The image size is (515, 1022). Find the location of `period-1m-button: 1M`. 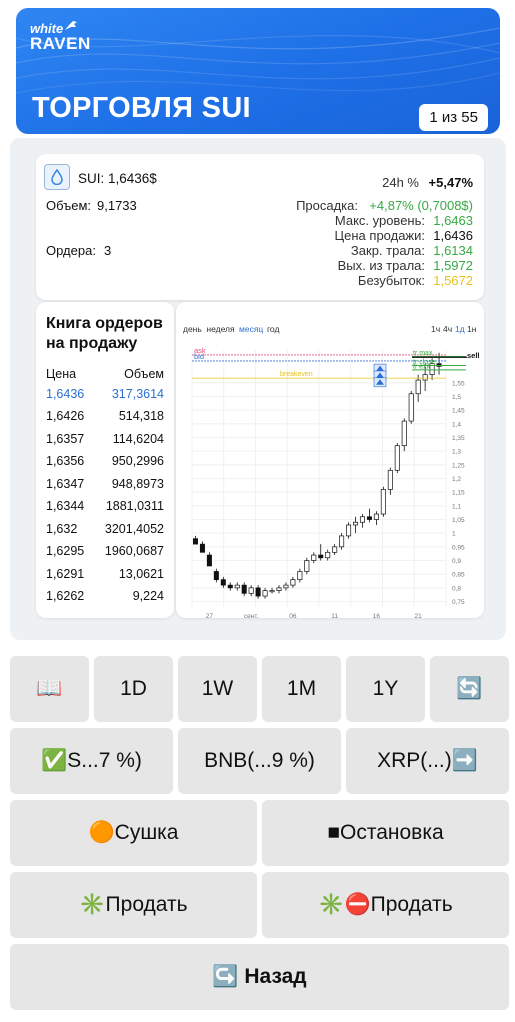

period-1m-button: 1M is located at coordinates (301, 689).